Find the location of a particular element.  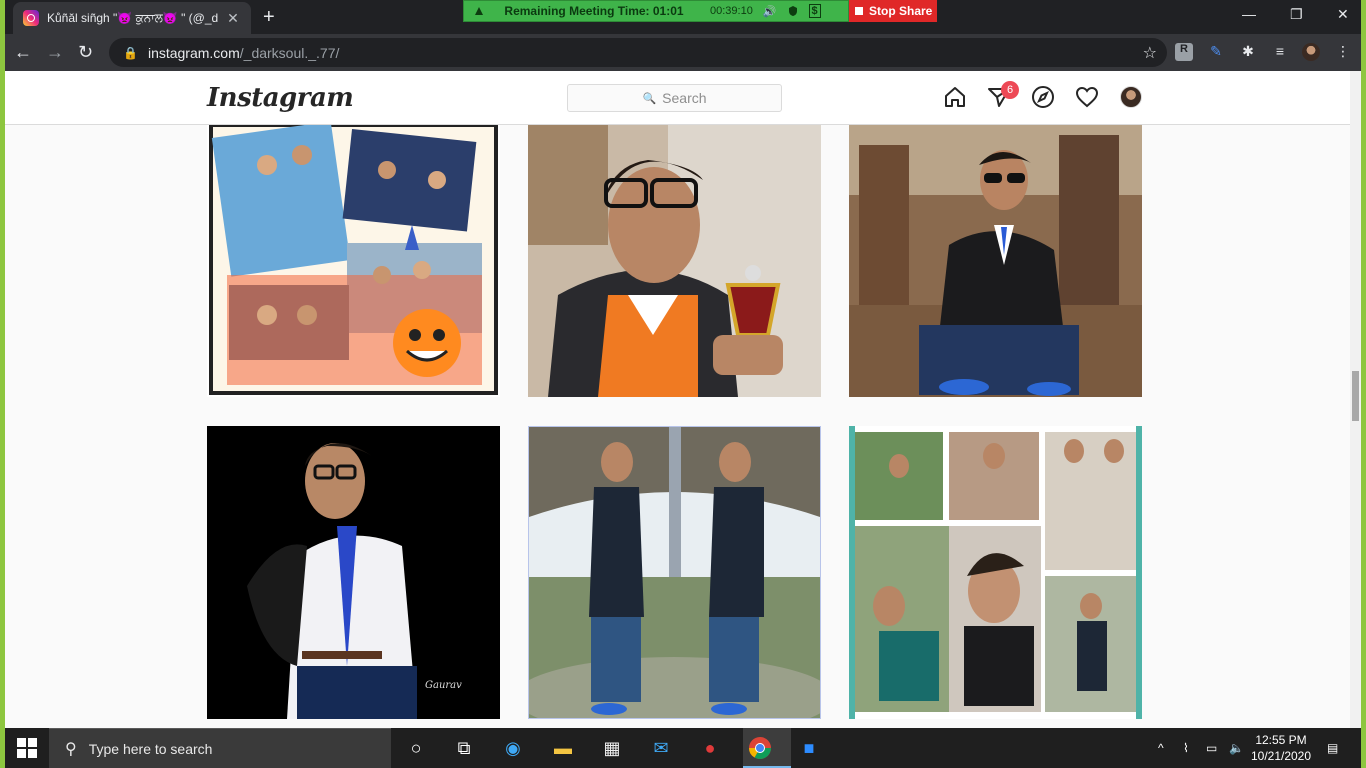

address-bar: 🔒 instagram.com /_darksoul._.77/ ☆ is located at coordinates (638, 52).